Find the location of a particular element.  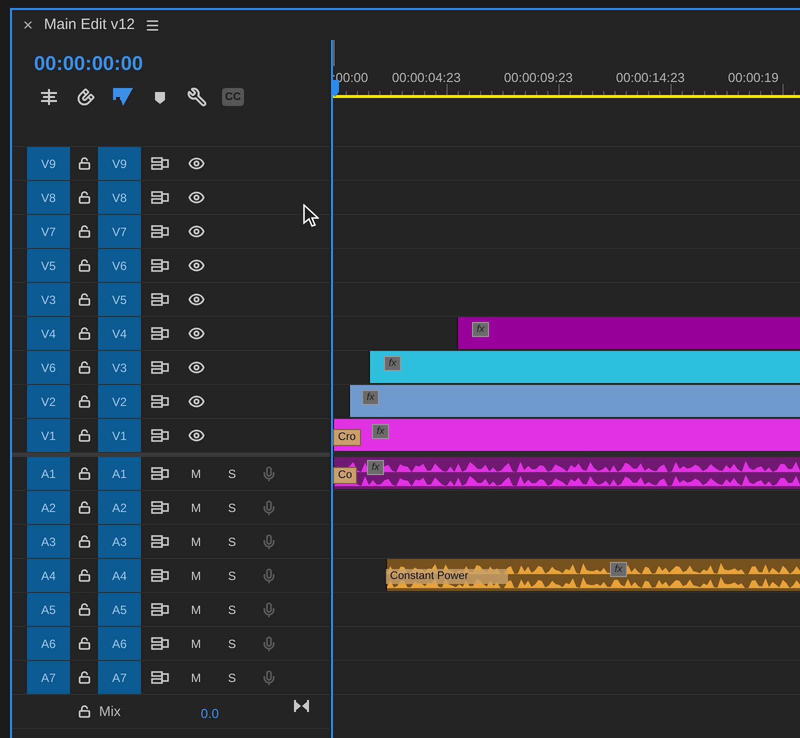

source-patch: V7 is located at coordinates (48, 231).